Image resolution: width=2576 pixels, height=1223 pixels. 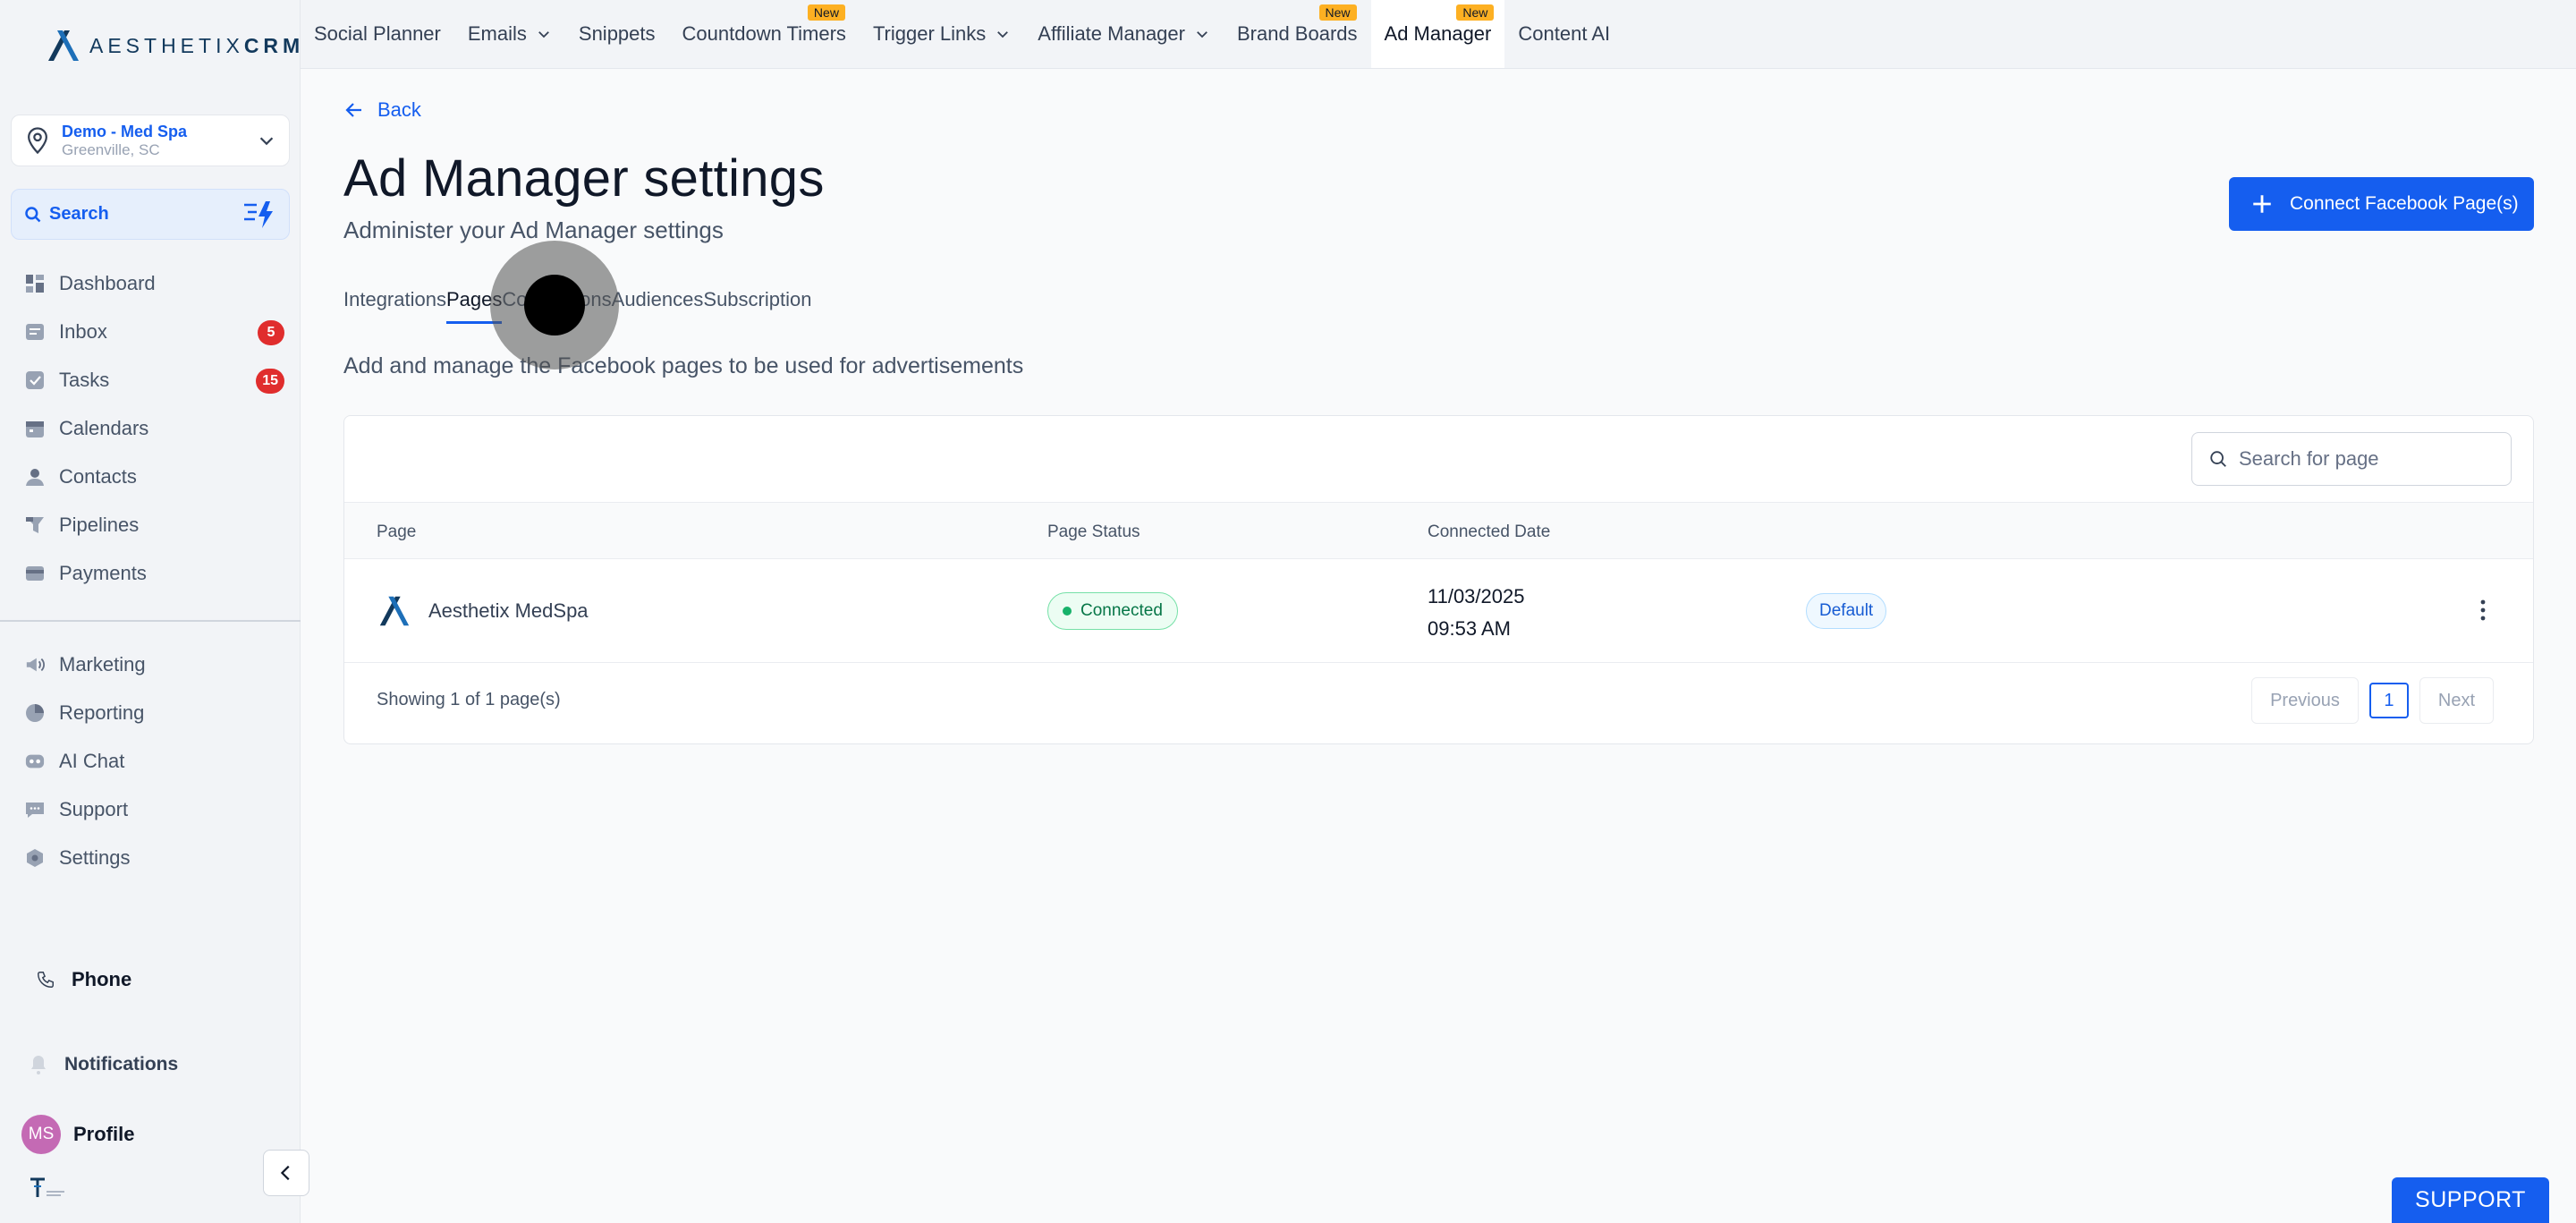 What do you see at coordinates (35, 525) in the screenshot?
I see `pipelines-icon` at bounding box center [35, 525].